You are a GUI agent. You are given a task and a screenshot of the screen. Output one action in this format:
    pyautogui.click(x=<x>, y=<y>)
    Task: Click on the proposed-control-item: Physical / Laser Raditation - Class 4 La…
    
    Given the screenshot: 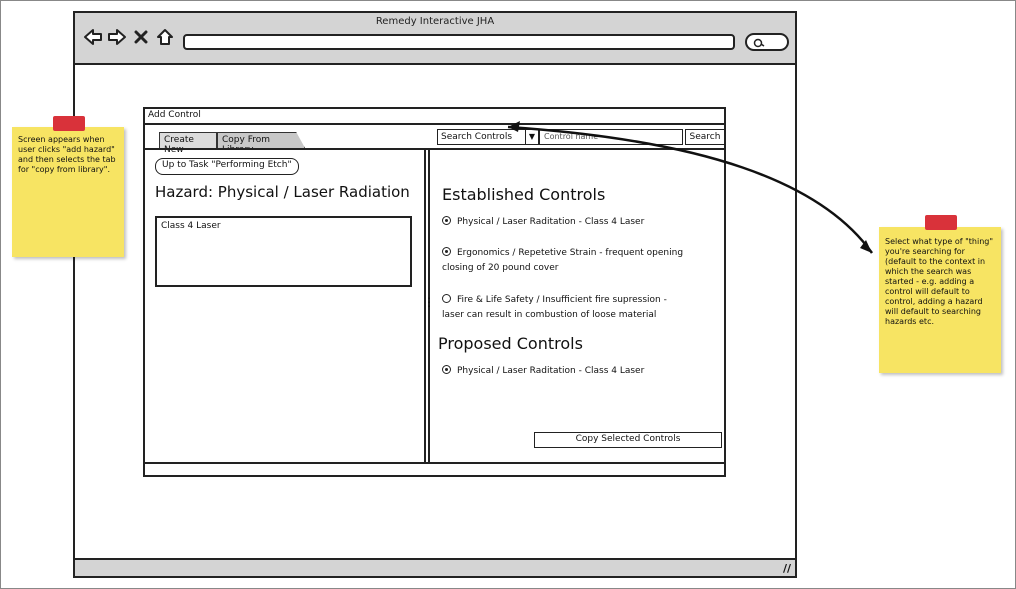 What is the action you would take?
    pyautogui.click(x=582, y=371)
    